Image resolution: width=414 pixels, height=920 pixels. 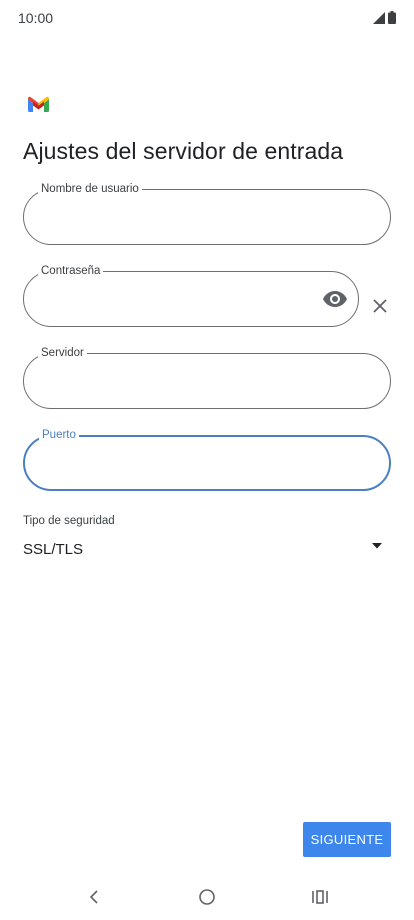 What do you see at coordinates (69, 521) in the screenshot?
I see `security-type-label: Tipo de seguridad` at bounding box center [69, 521].